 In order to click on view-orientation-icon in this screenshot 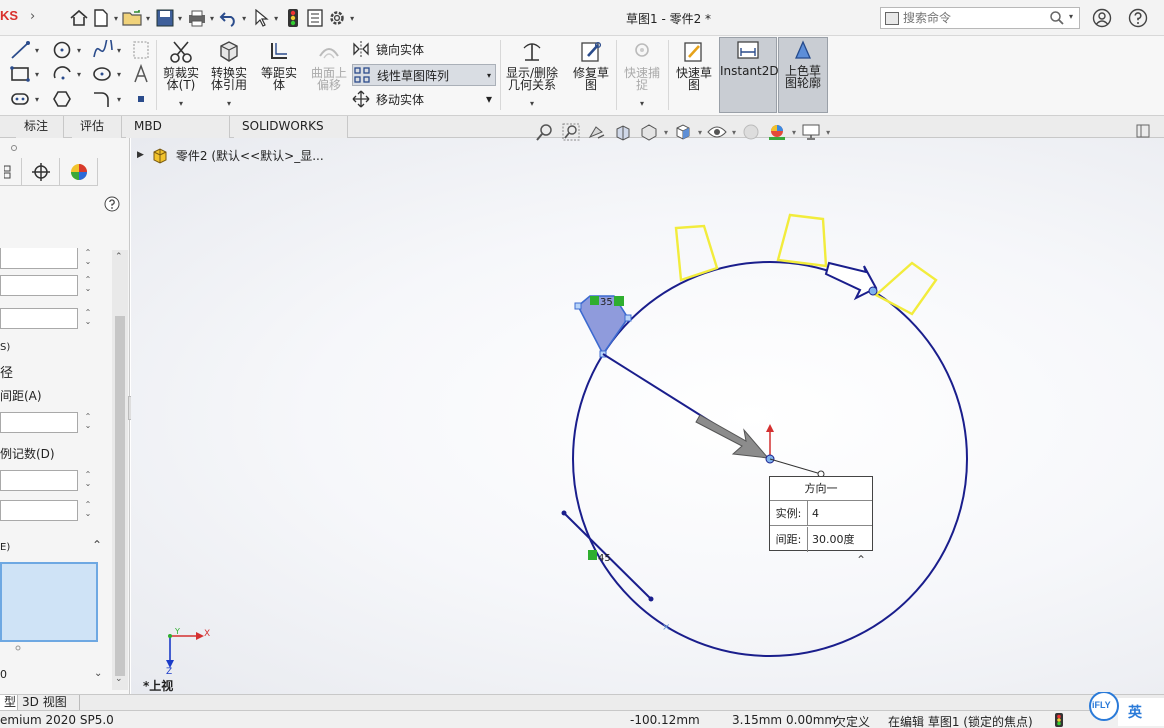, I will do `click(683, 132)`.